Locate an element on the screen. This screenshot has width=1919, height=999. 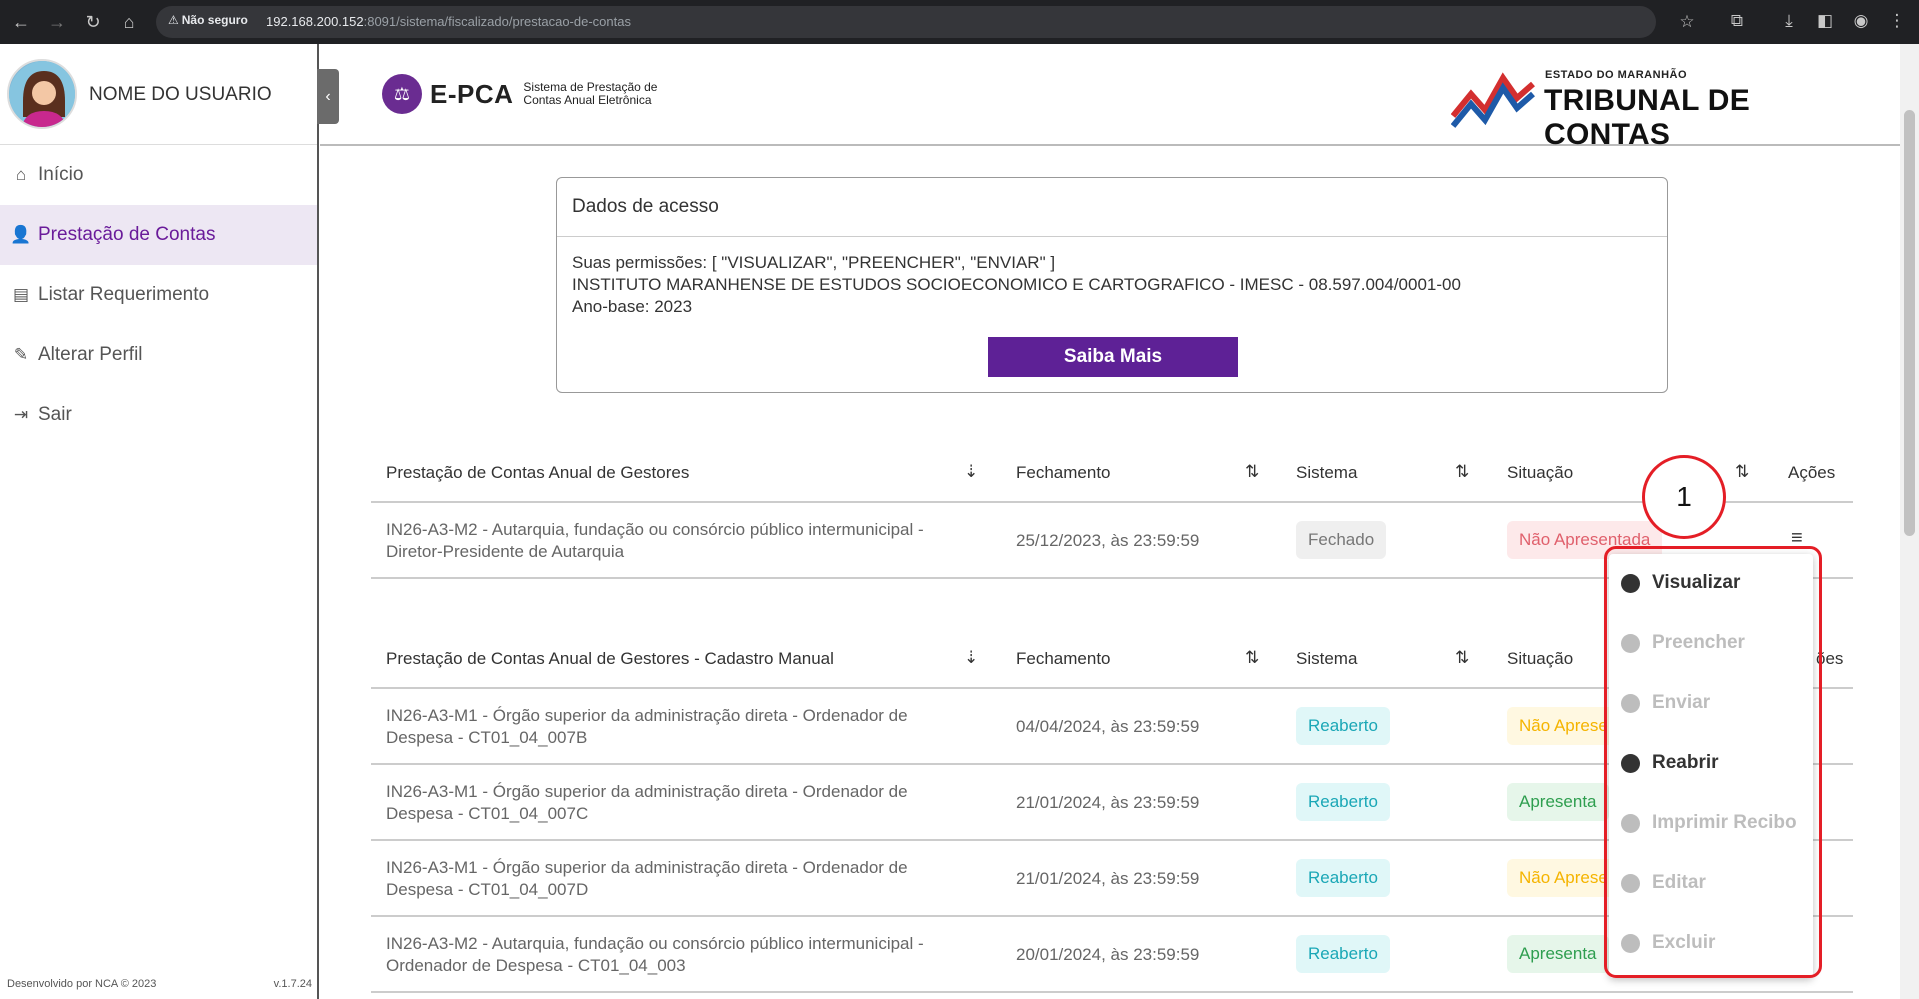
user-edit-icon: ✎ is located at coordinates (21, 354).